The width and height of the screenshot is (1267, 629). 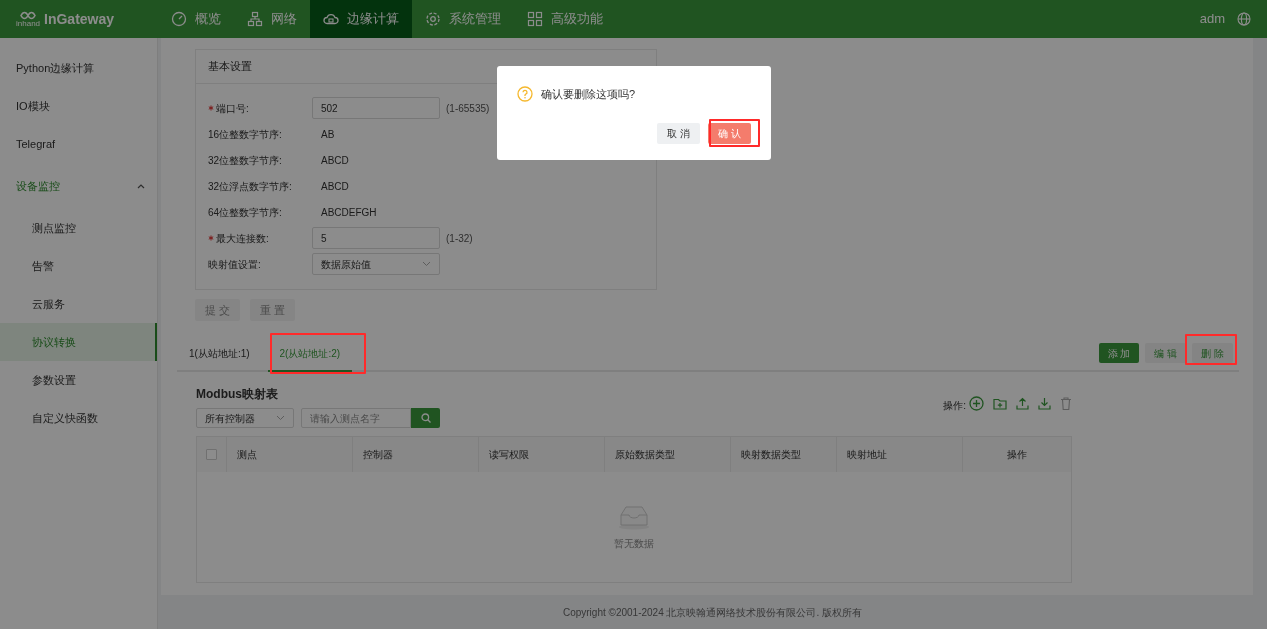 I want to click on section-title: Modbus映射表, so click(x=237, y=394).